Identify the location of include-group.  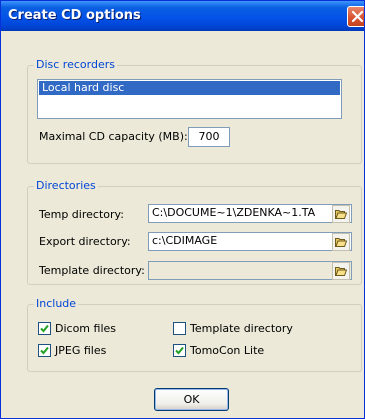
(194, 338).